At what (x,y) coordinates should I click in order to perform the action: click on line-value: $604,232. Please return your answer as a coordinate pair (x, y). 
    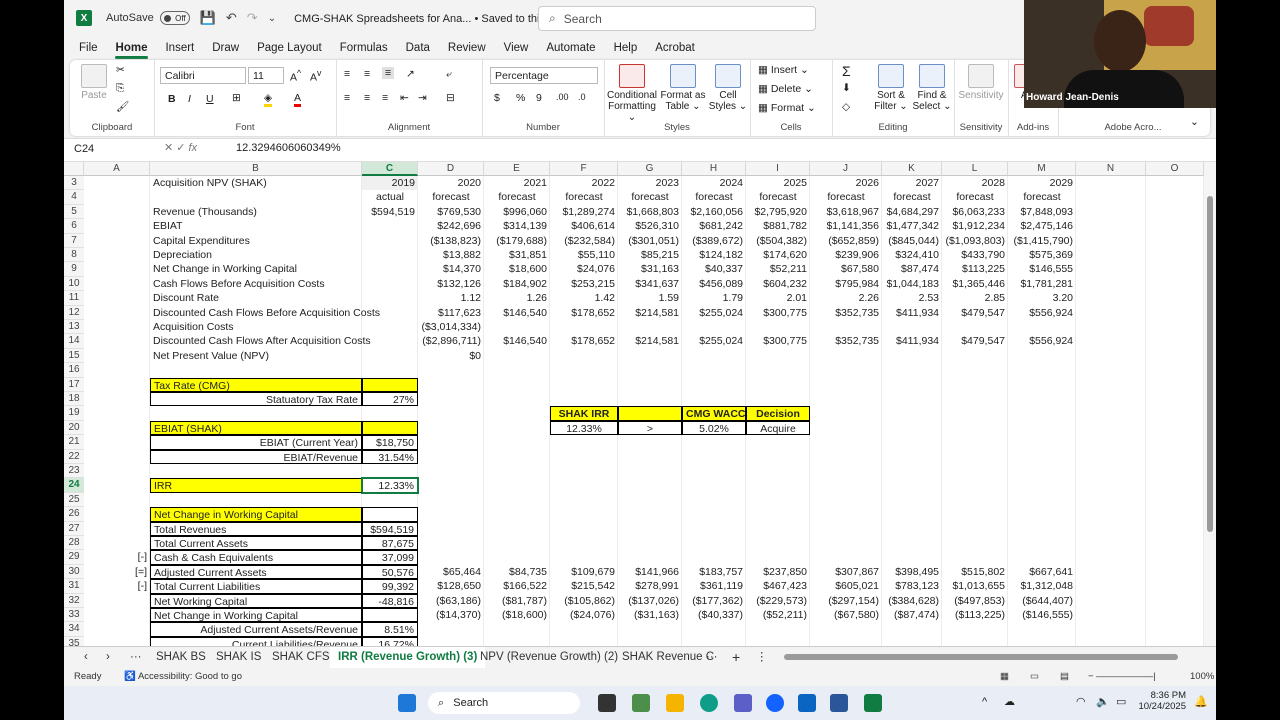
    Looking at the image, I should click on (778, 284).